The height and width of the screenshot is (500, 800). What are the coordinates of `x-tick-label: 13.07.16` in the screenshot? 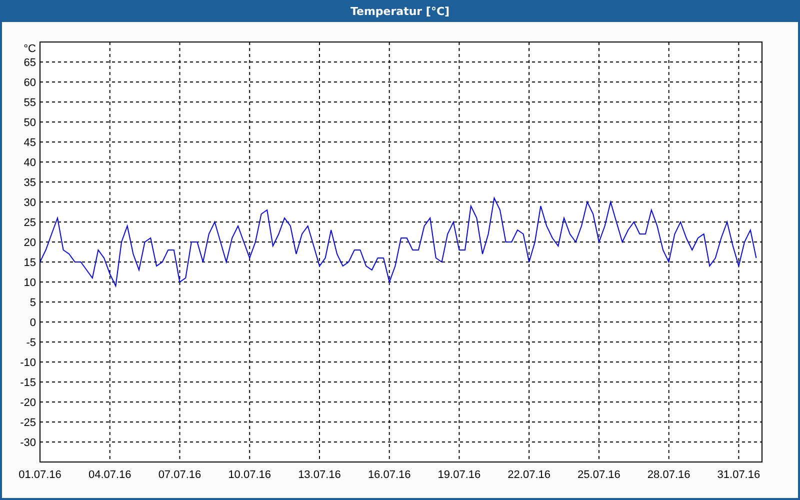 It's located at (319, 475).